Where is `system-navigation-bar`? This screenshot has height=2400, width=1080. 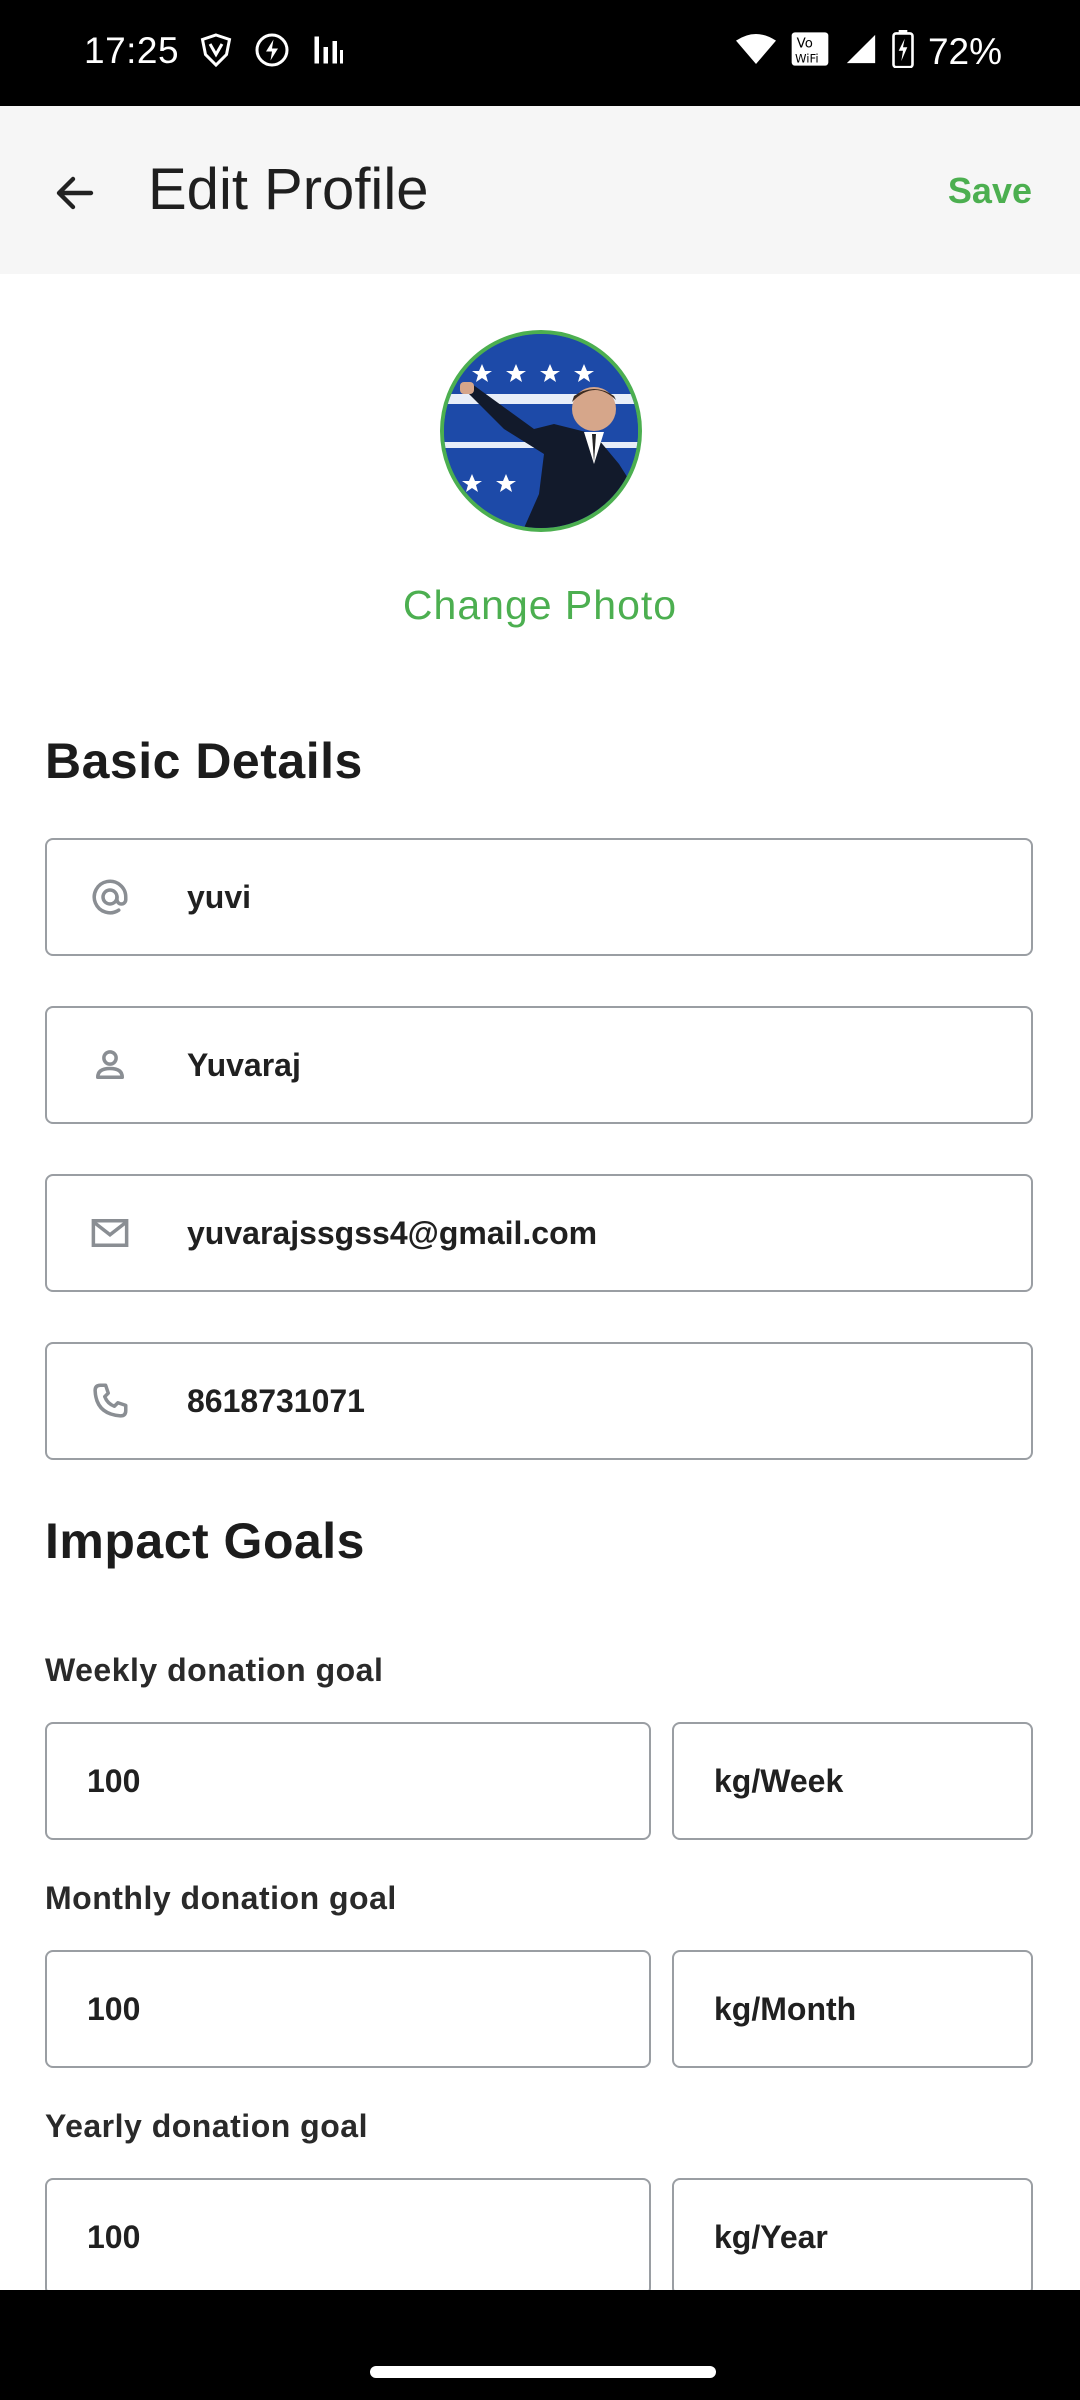 system-navigation-bar is located at coordinates (540, 2345).